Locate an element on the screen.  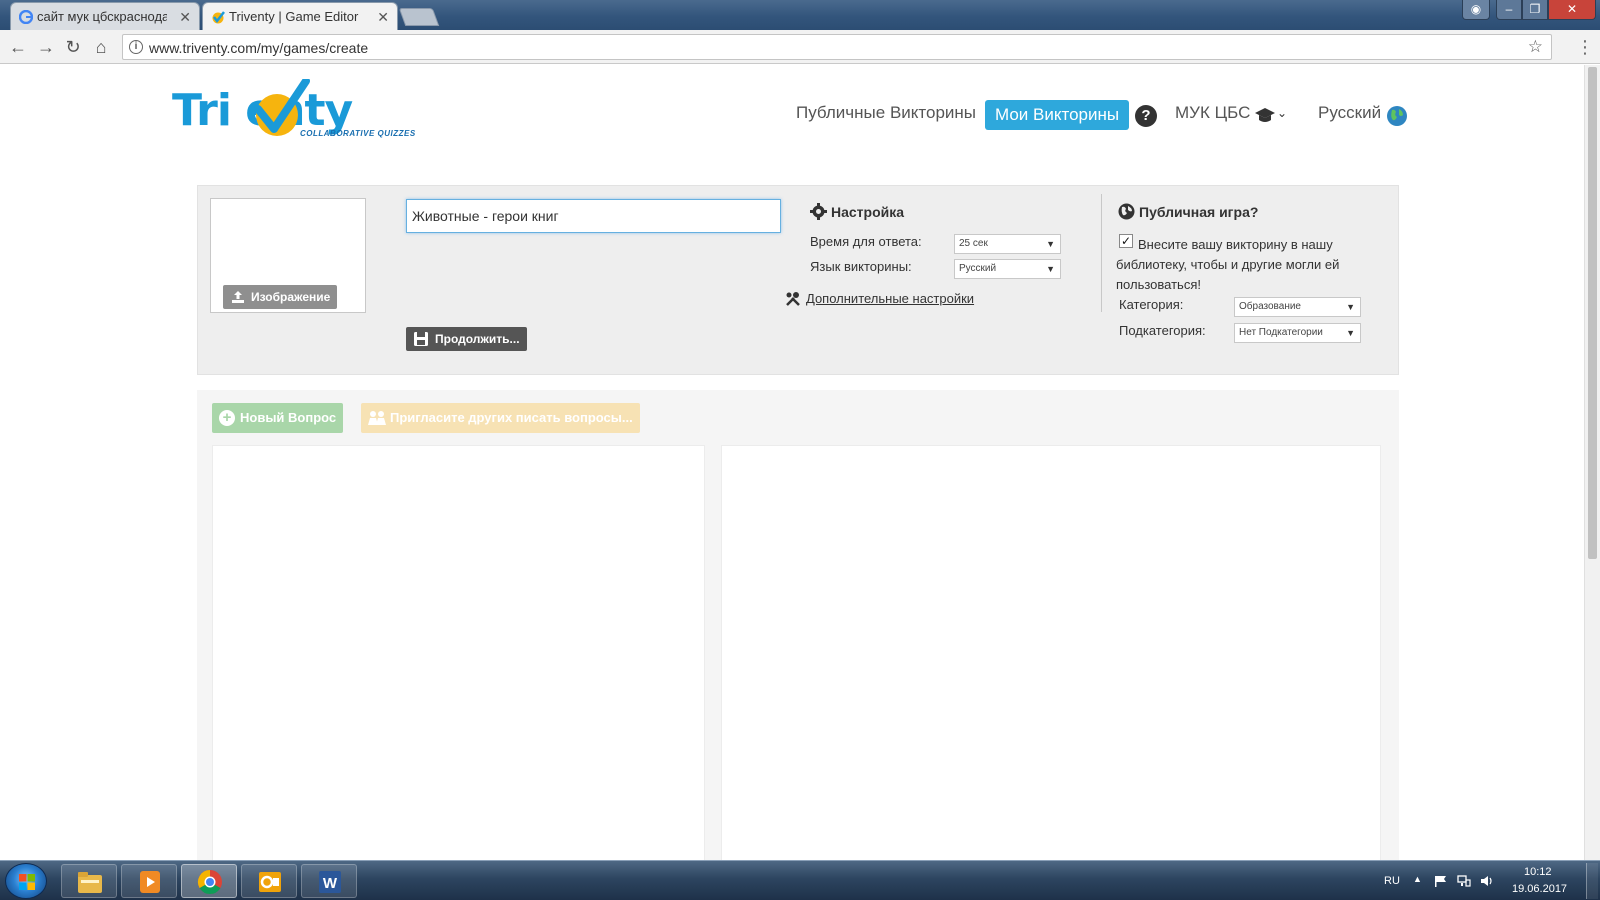
close-window-button: ✕ is located at coordinates (1572, 10).